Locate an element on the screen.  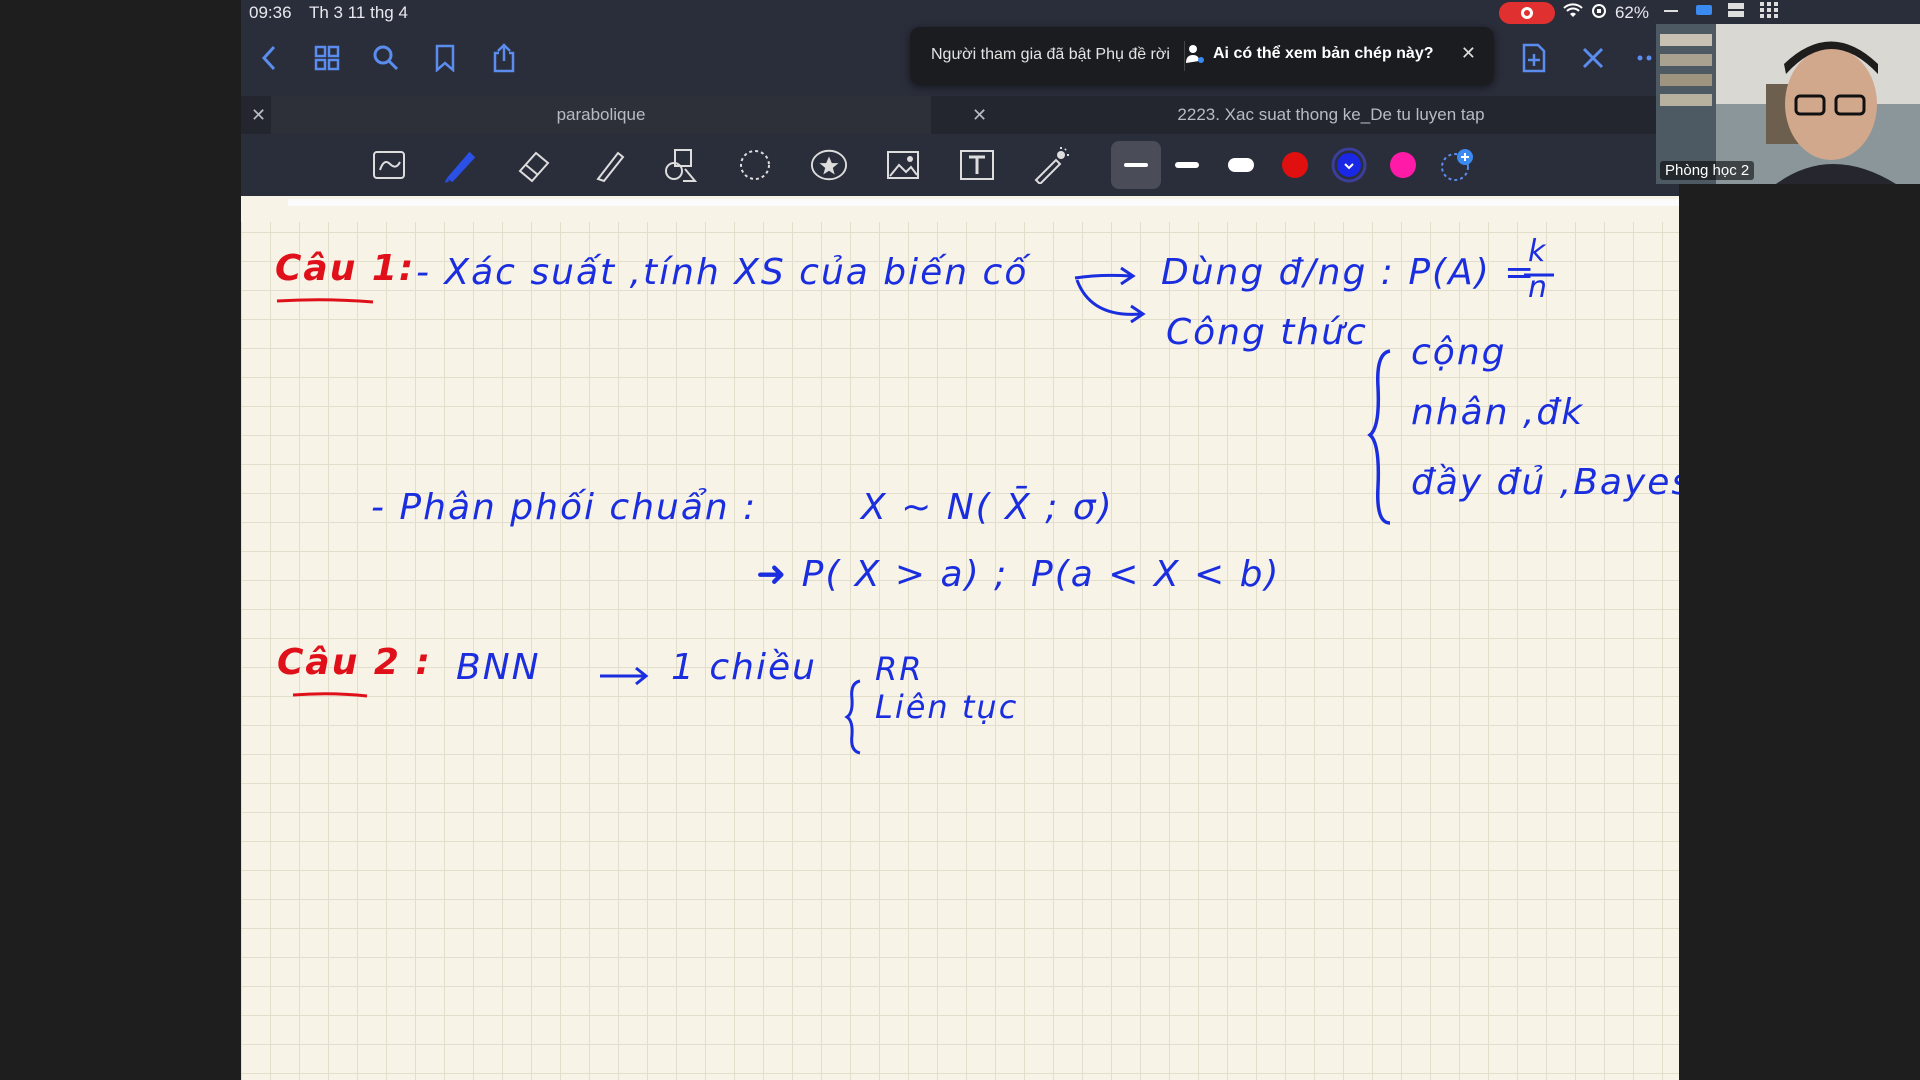
laser-pointer-icon is located at coordinates (1051, 165).